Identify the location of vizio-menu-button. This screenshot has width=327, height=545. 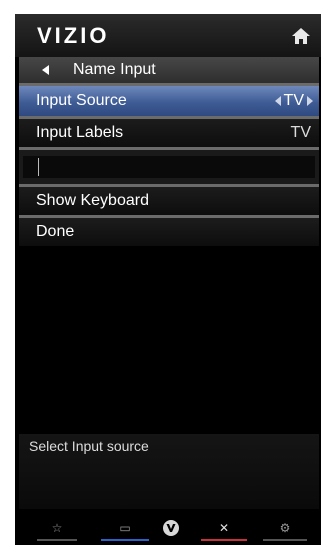
(171, 529).